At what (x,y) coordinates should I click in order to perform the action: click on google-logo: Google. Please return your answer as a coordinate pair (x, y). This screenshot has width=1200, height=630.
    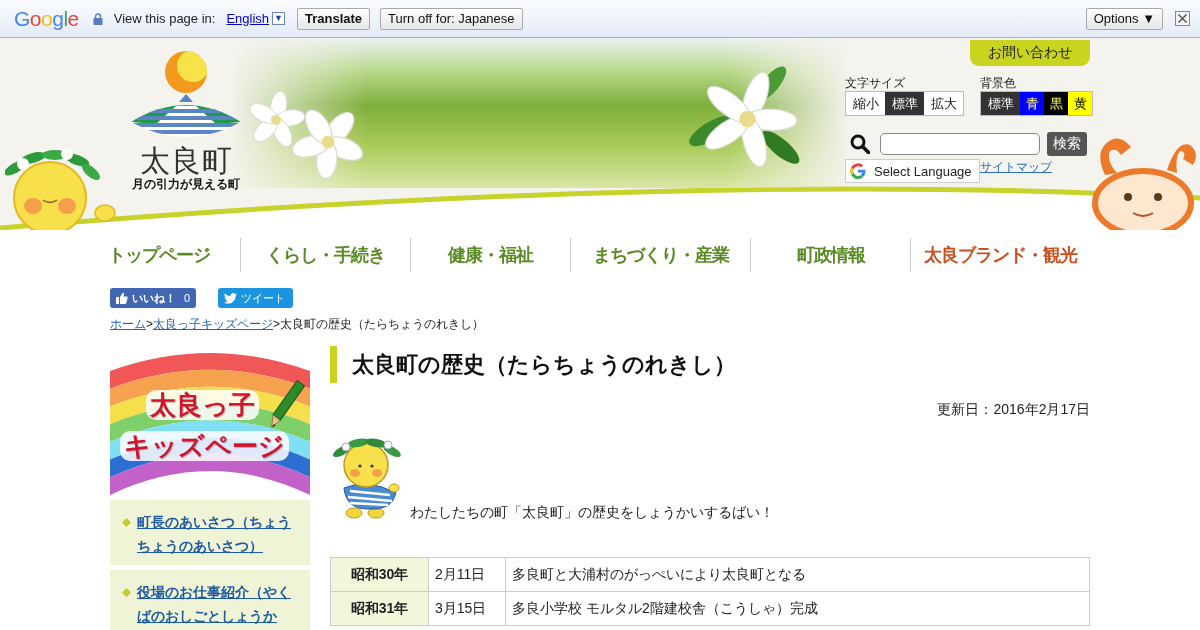
    Looking at the image, I should click on (46, 18).